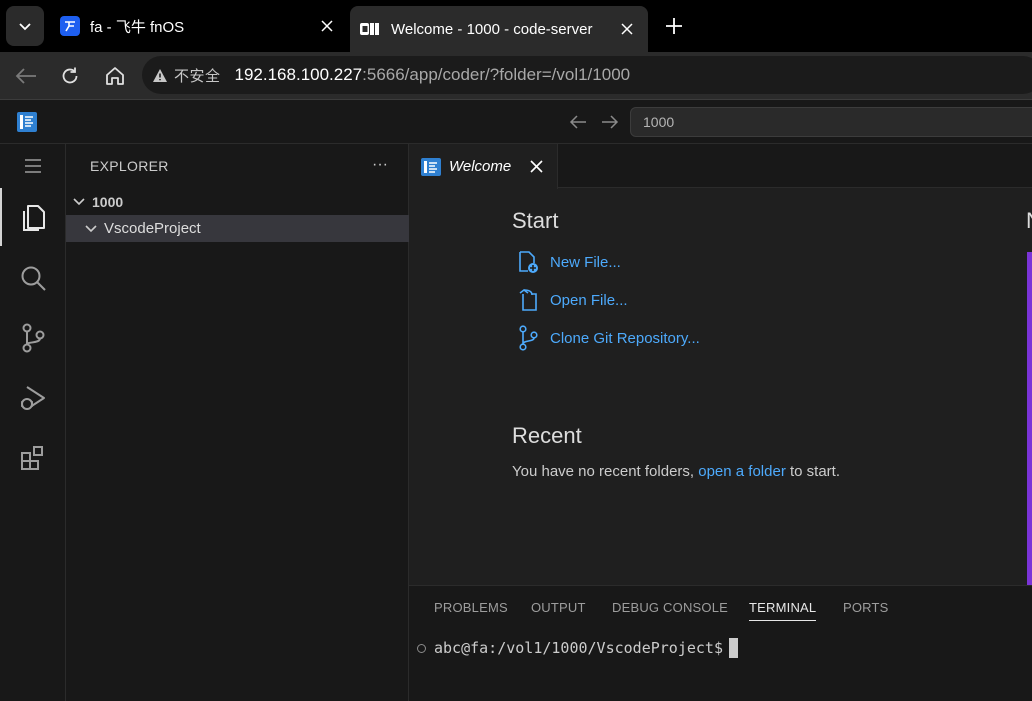 This screenshot has height=701, width=1032. Describe the element at coordinates (528, 262) in the screenshot. I see `new-file-icon` at that location.